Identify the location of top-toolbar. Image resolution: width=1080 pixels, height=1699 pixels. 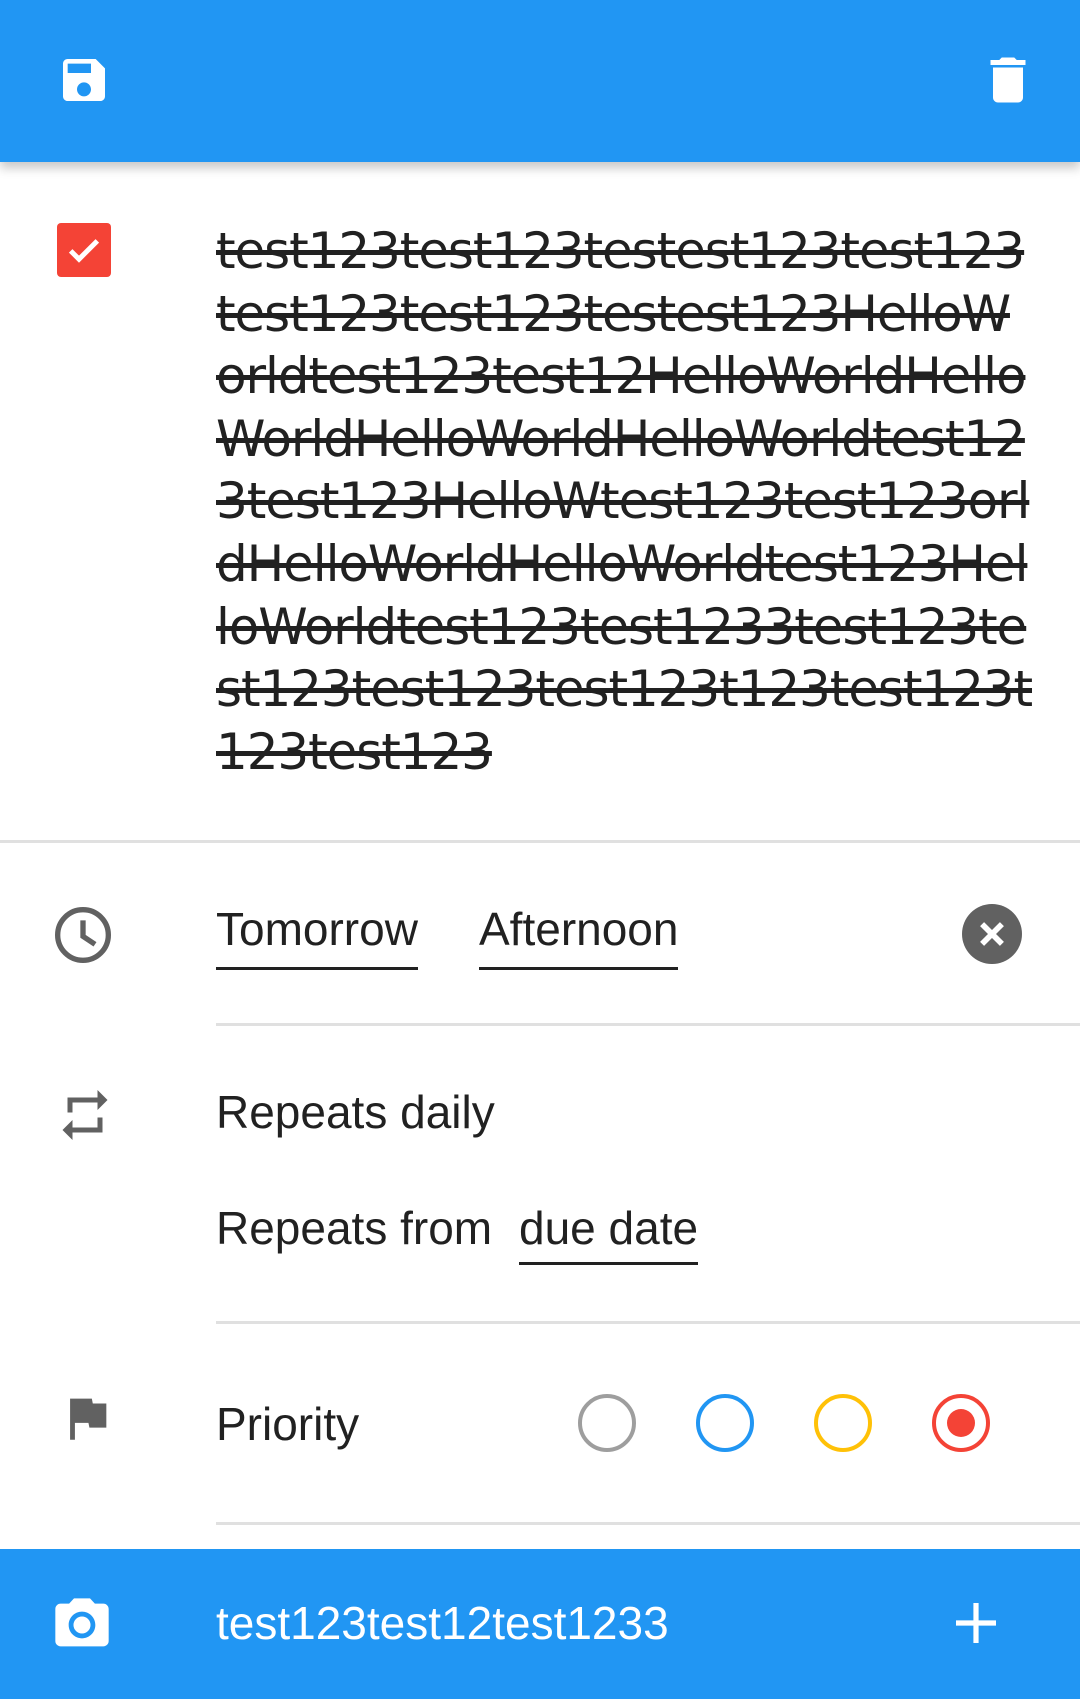
(540, 81).